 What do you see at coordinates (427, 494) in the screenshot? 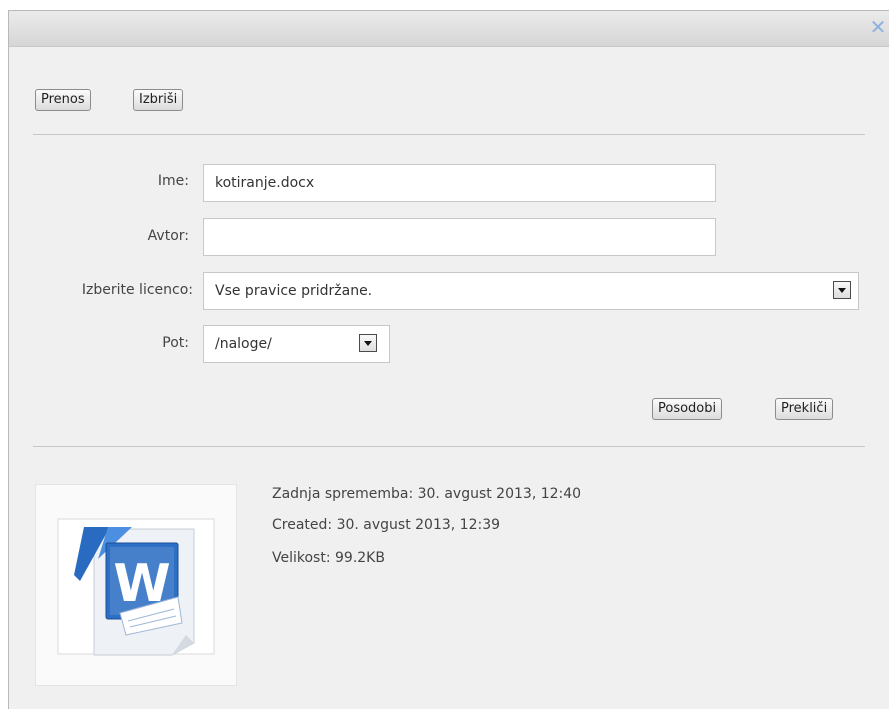
I see `file-modified: Zadnja sprememba: 30. avgust 2013, 12:40` at bounding box center [427, 494].